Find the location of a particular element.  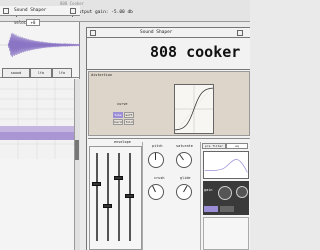

curve-option-tube: tube is located at coordinates (118, 115).